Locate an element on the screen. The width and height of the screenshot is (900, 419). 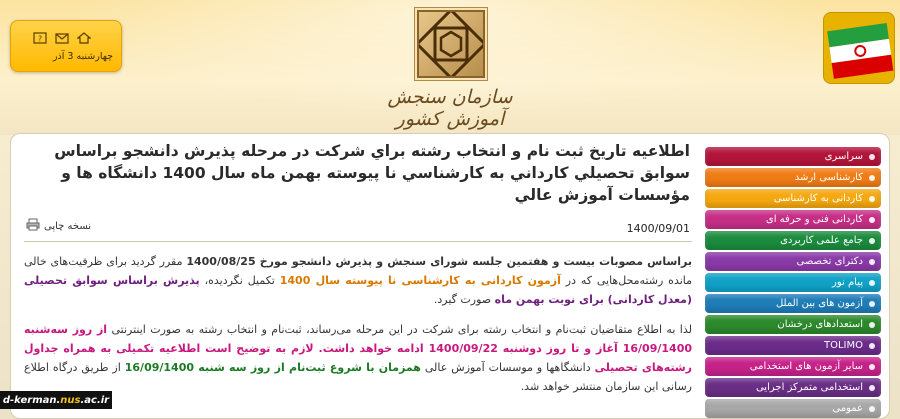
menu-item: TOLIMO is located at coordinates (793, 345).